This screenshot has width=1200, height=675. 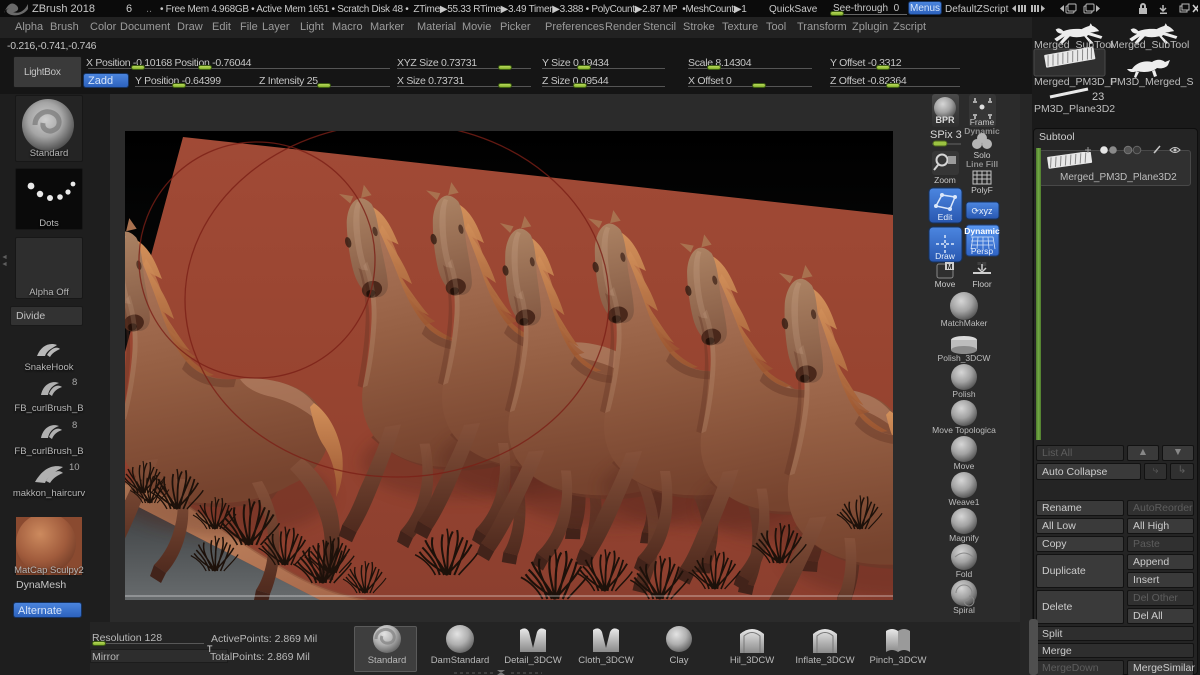 What do you see at coordinates (945, 217) in the screenshot?
I see `svg-text: Edit` at bounding box center [945, 217].